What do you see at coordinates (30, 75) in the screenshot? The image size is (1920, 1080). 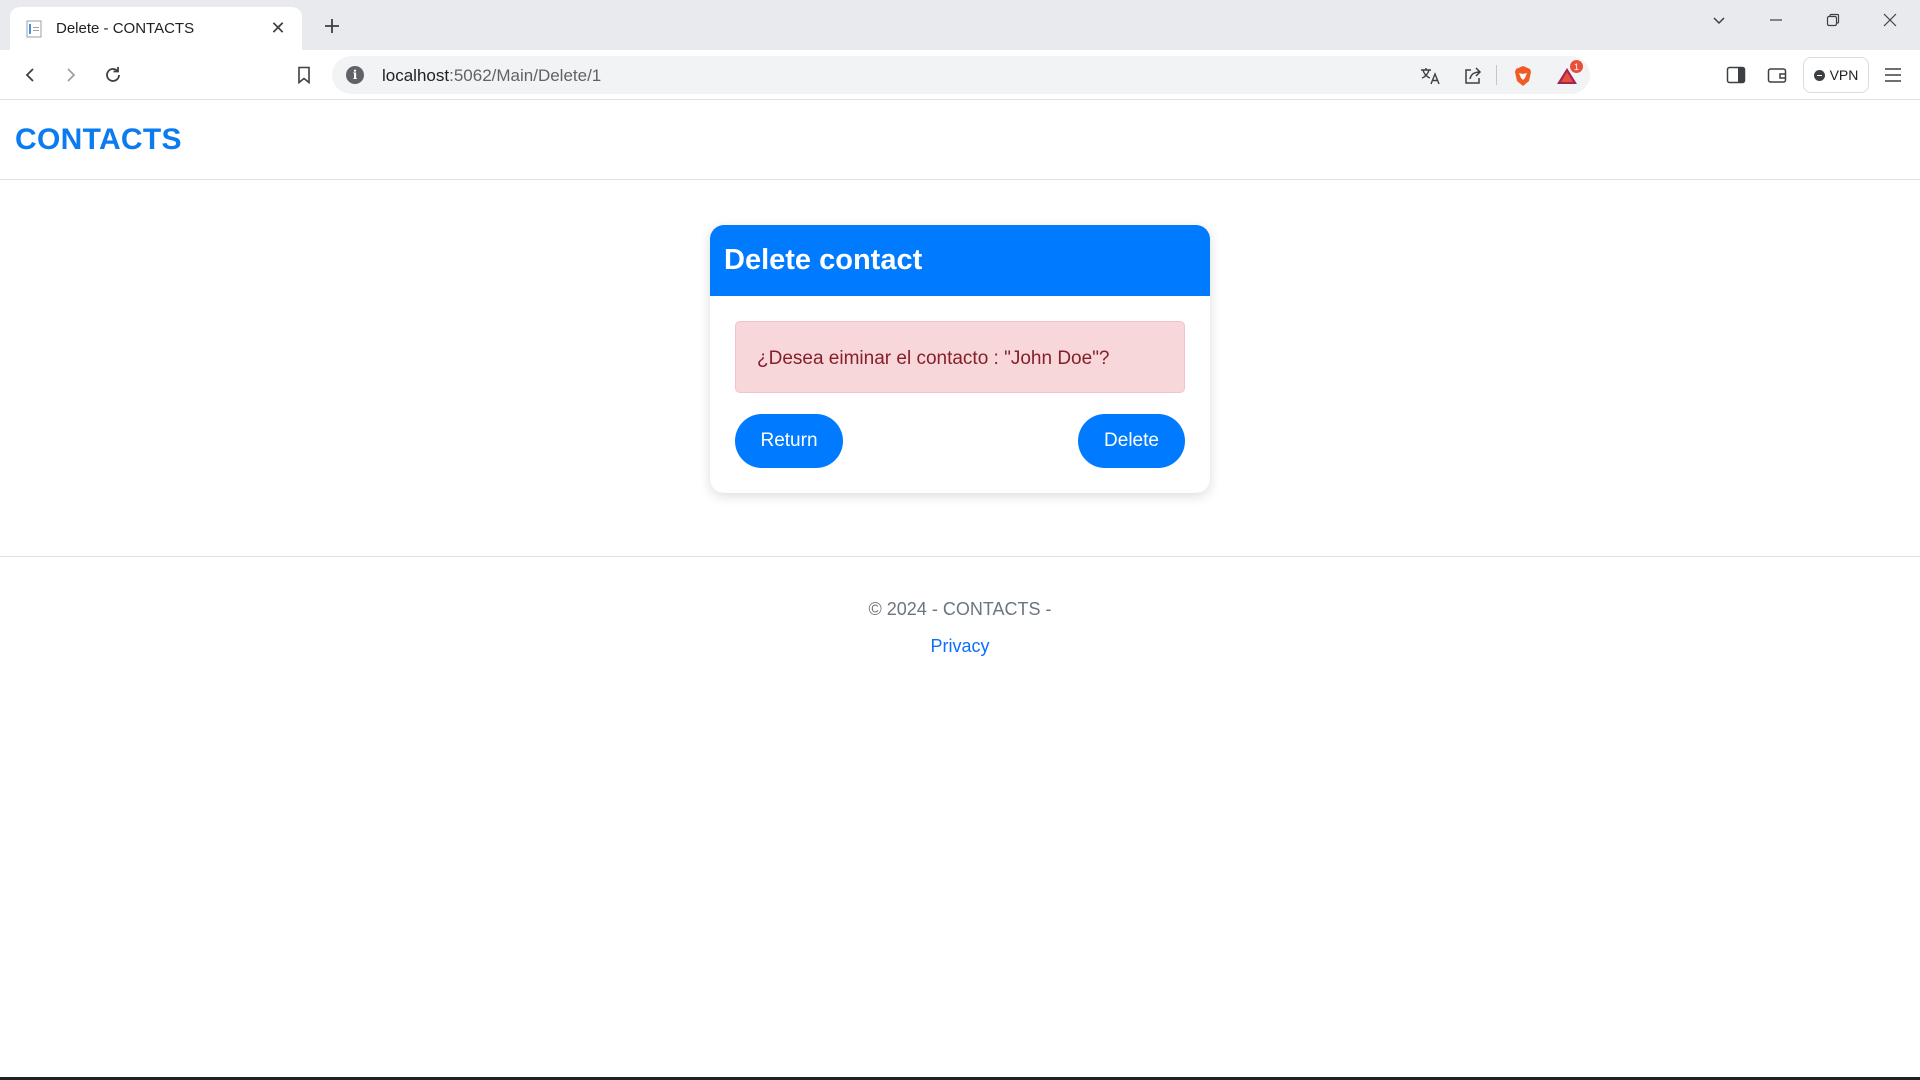 I see `back-icon` at bounding box center [30, 75].